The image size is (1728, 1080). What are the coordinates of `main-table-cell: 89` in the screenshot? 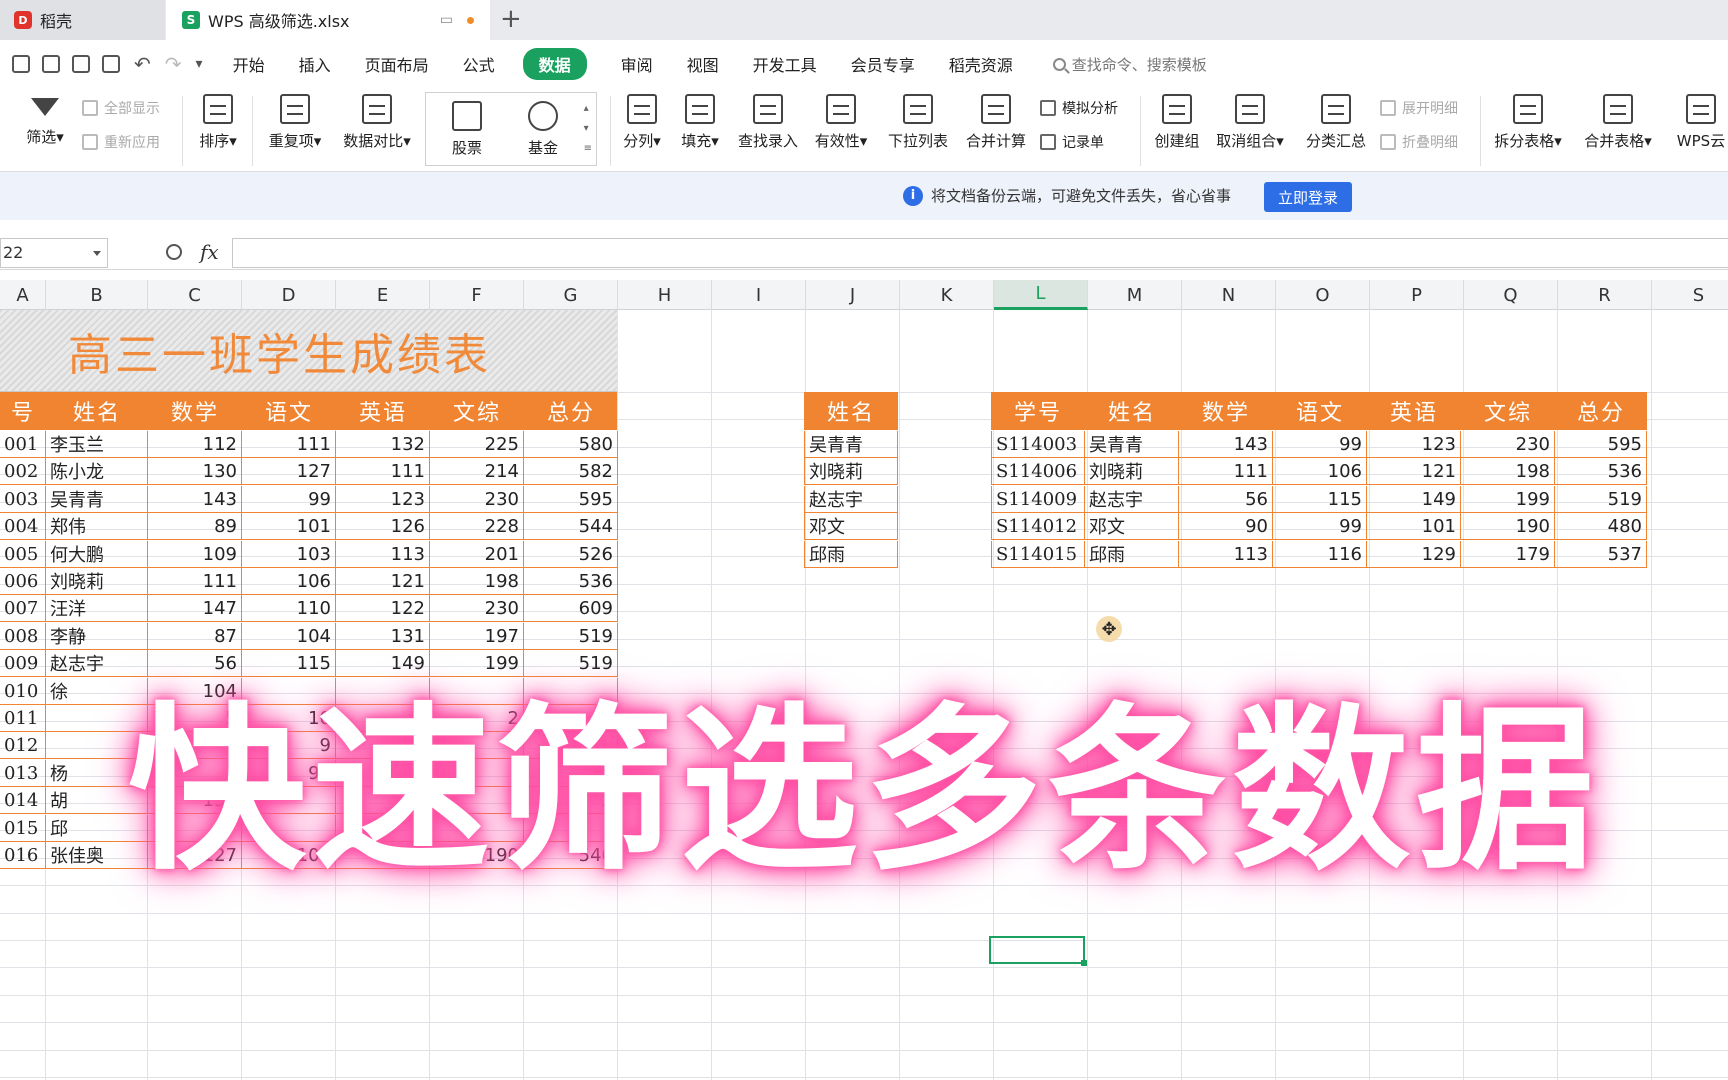 It's located at (195, 526).